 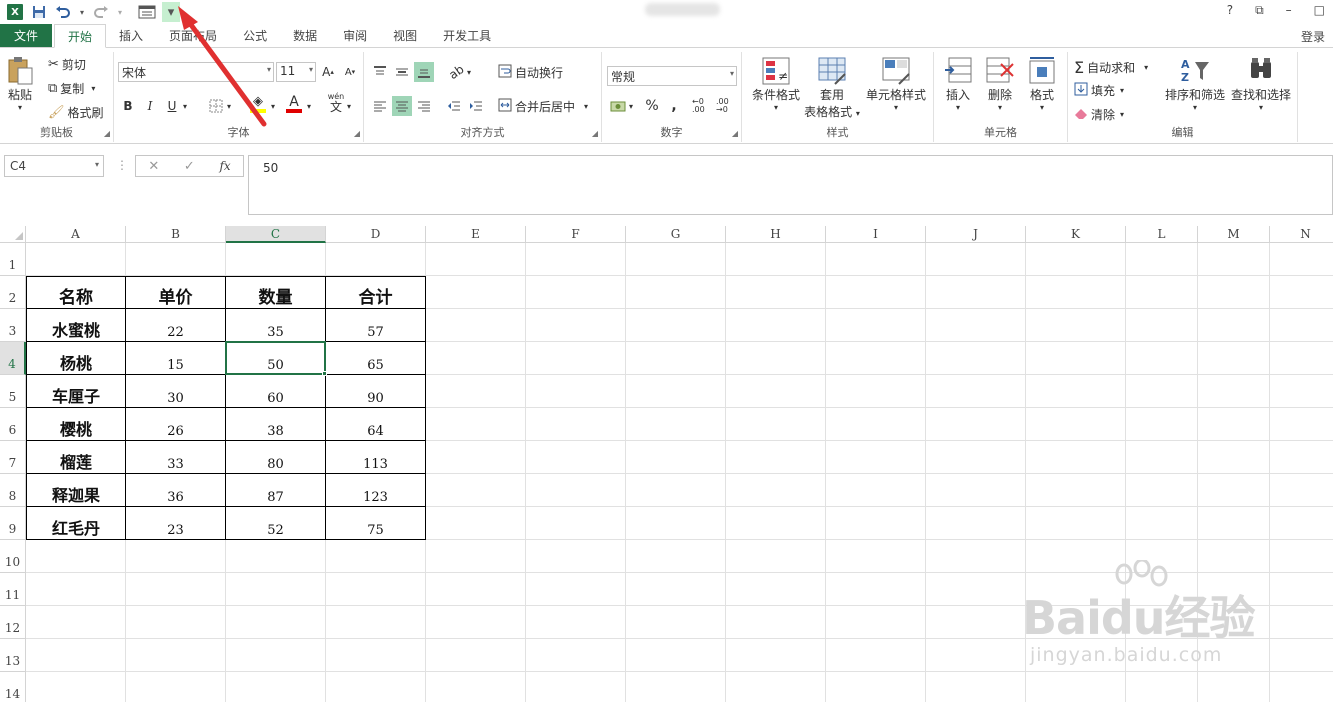 What do you see at coordinates (1042, 84) in the screenshot?
I see `format-cells-button: 格式 ▾` at bounding box center [1042, 84].